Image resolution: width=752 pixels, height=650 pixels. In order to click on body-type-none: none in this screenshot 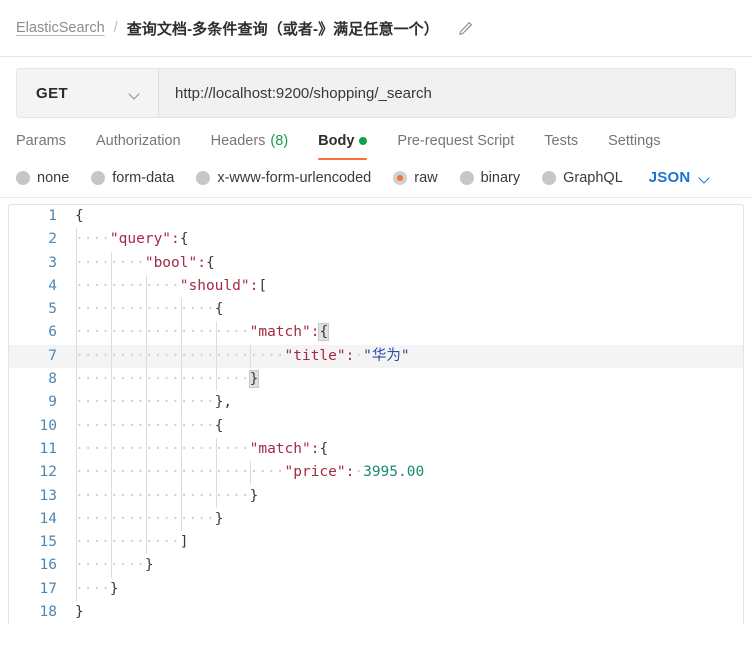, I will do `click(42, 178)`.